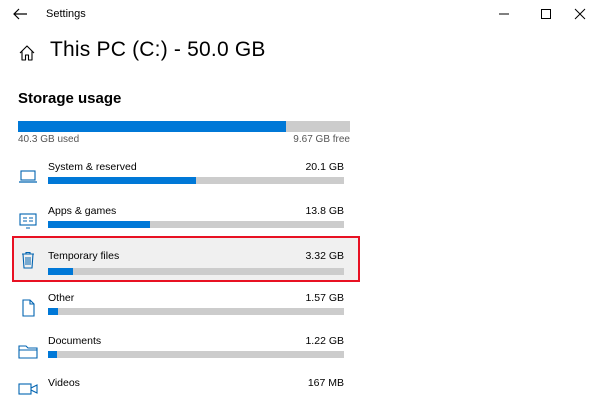  What do you see at coordinates (546, 14) in the screenshot?
I see `maximize-icon` at bounding box center [546, 14].